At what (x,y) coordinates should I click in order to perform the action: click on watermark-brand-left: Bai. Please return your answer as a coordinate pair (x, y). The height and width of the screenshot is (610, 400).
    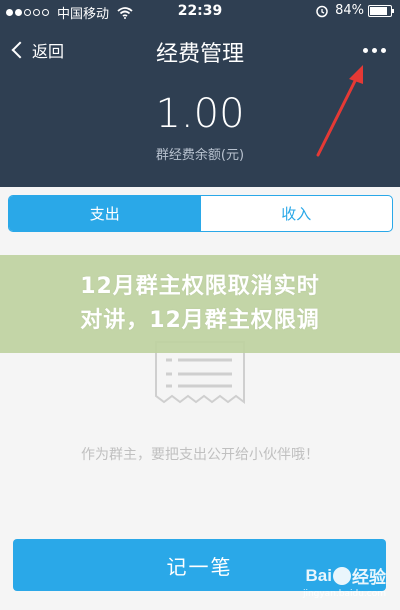
    Looking at the image, I should click on (318, 575).